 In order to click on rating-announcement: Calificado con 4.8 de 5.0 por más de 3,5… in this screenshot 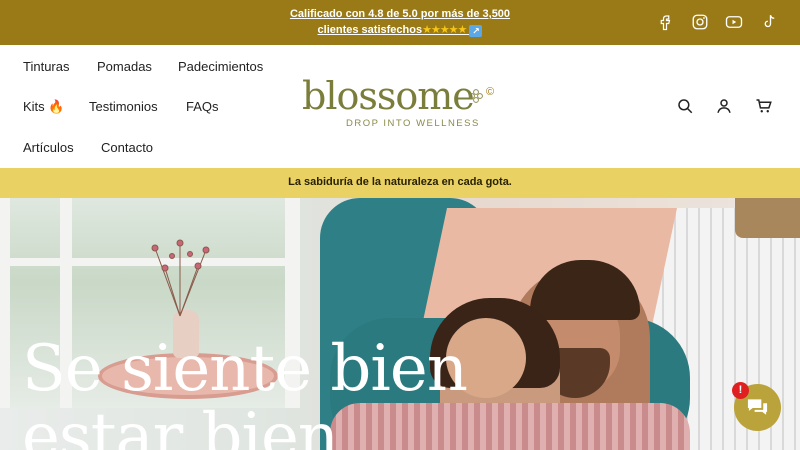, I will do `click(400, 22)`.